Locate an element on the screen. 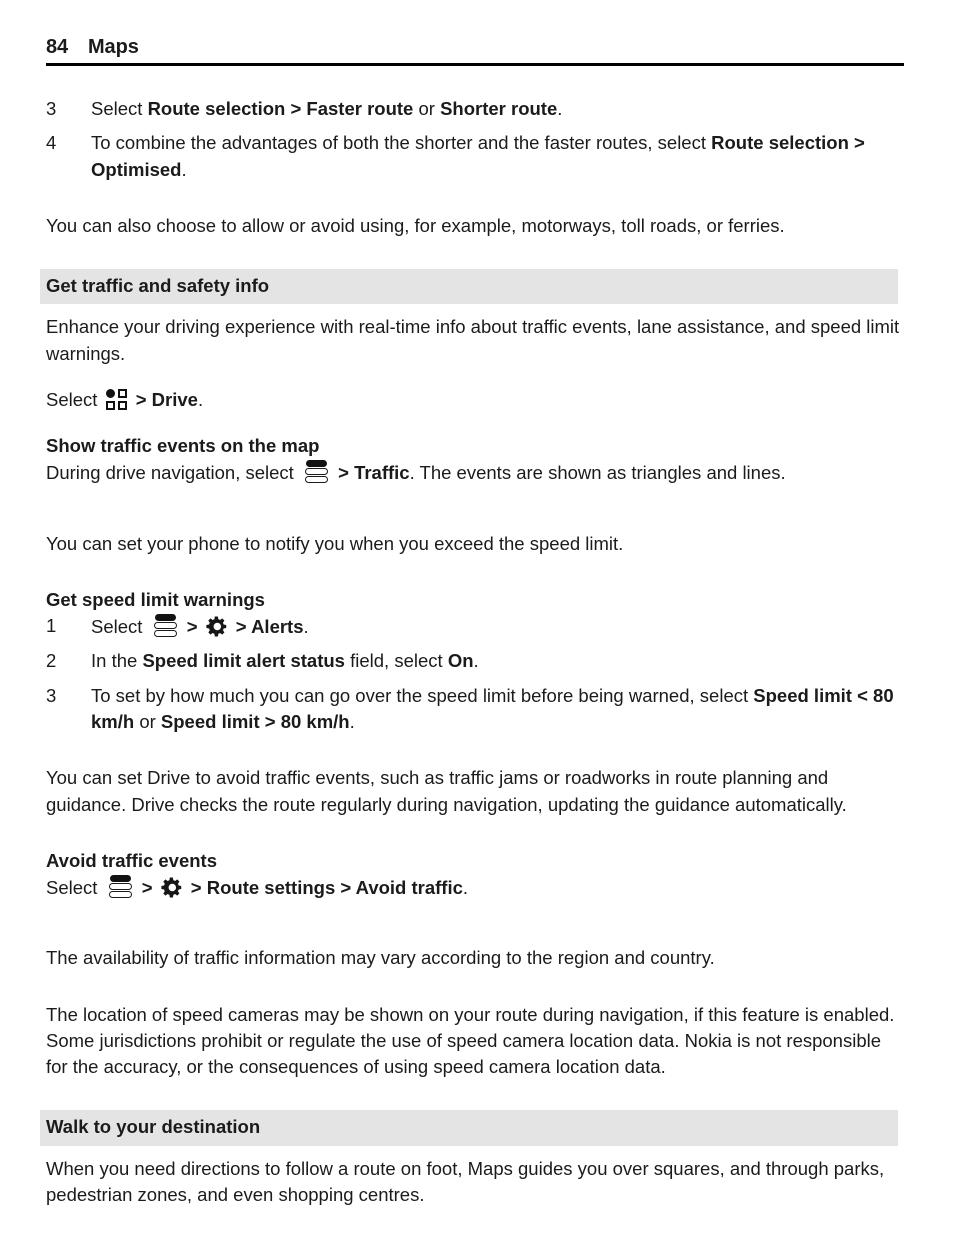 This screenshot has width=954, height=1258. bold-speed-limit-over-80: Speed limit > 80 km/h is located at coordinates (255, 721).